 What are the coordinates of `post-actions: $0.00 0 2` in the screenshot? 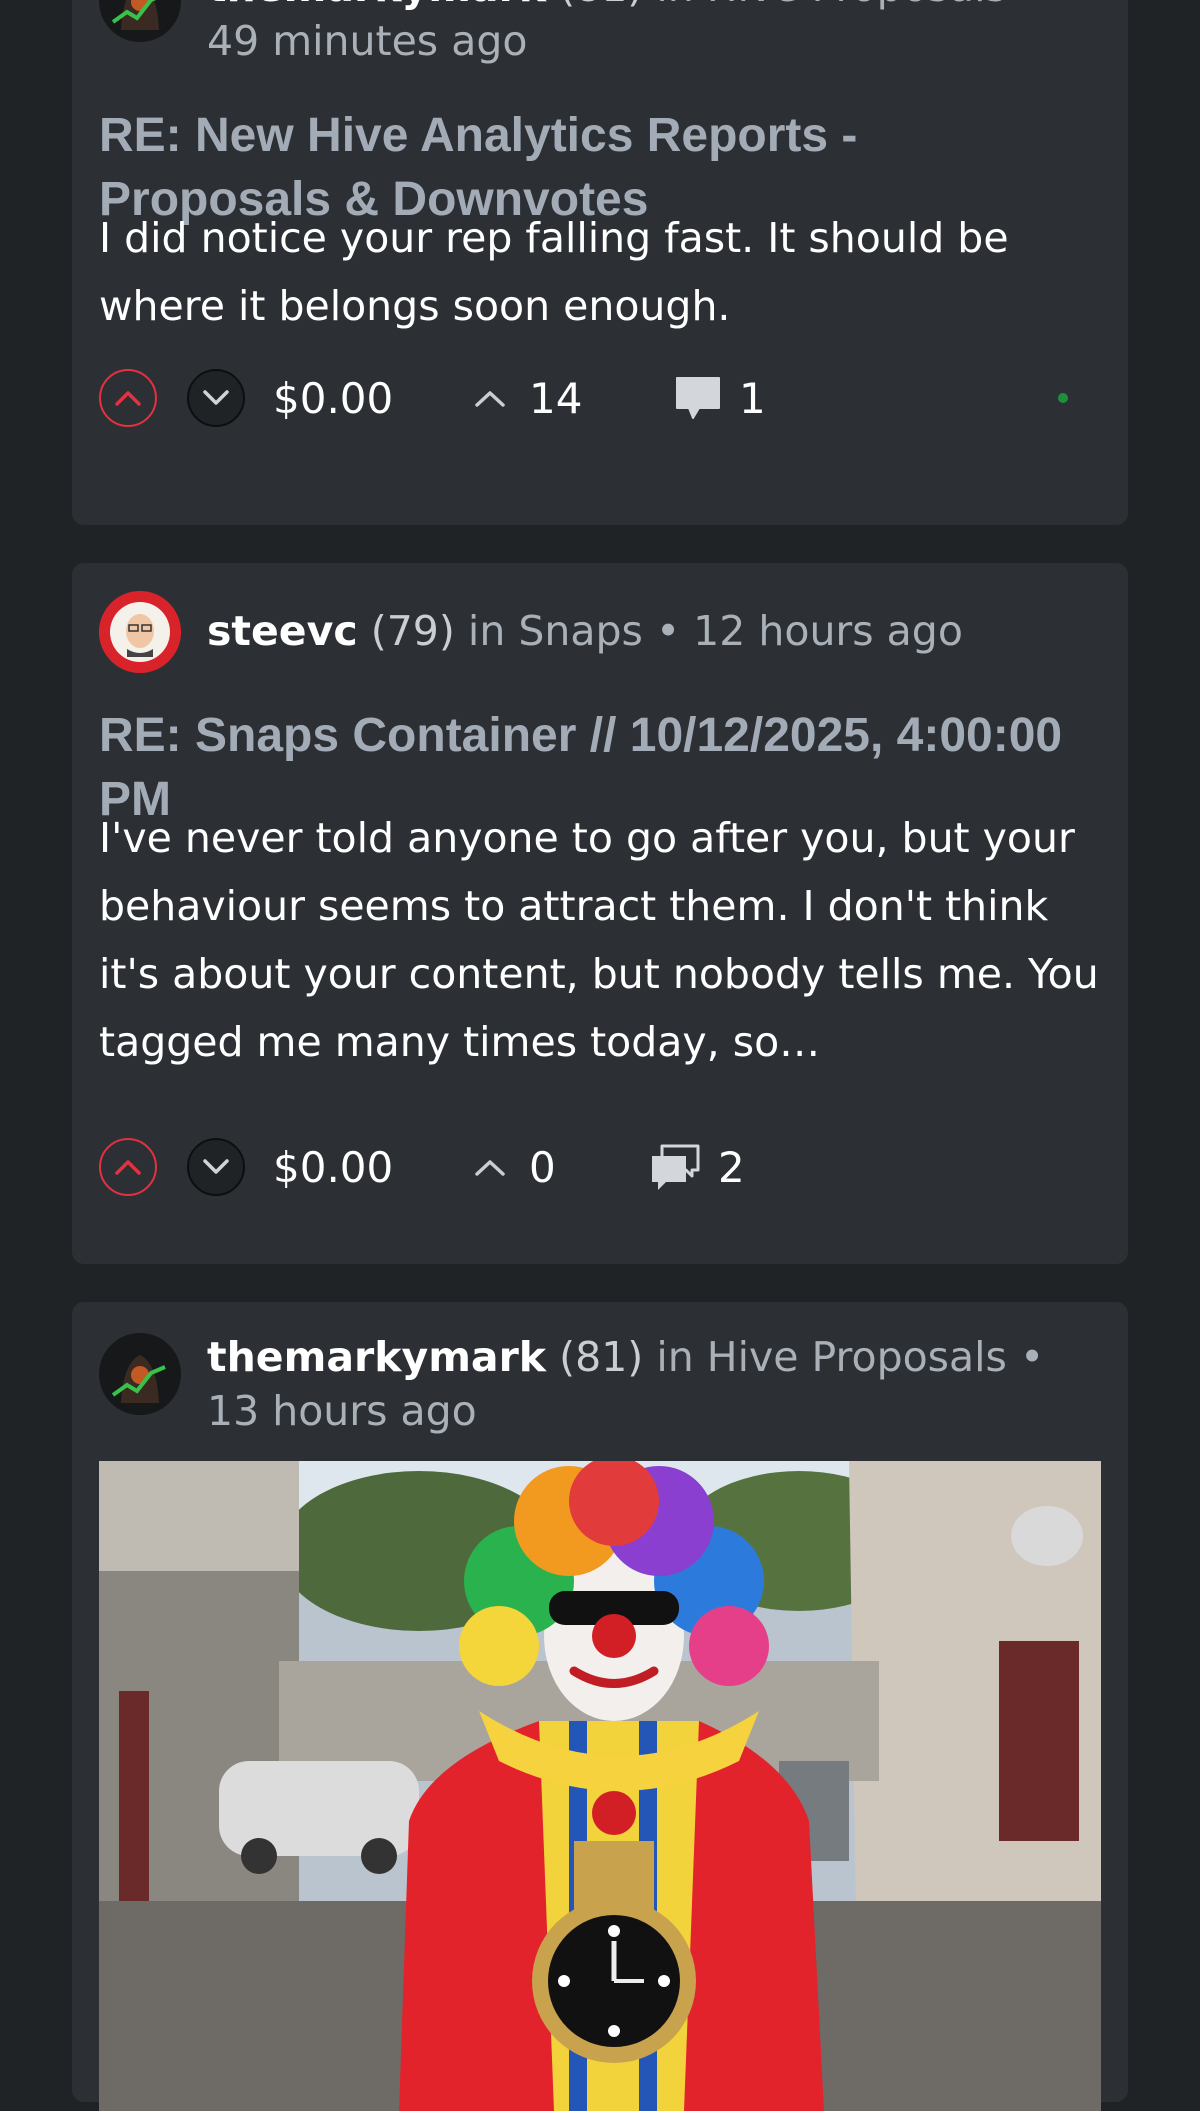 It's located at (593, 1167).